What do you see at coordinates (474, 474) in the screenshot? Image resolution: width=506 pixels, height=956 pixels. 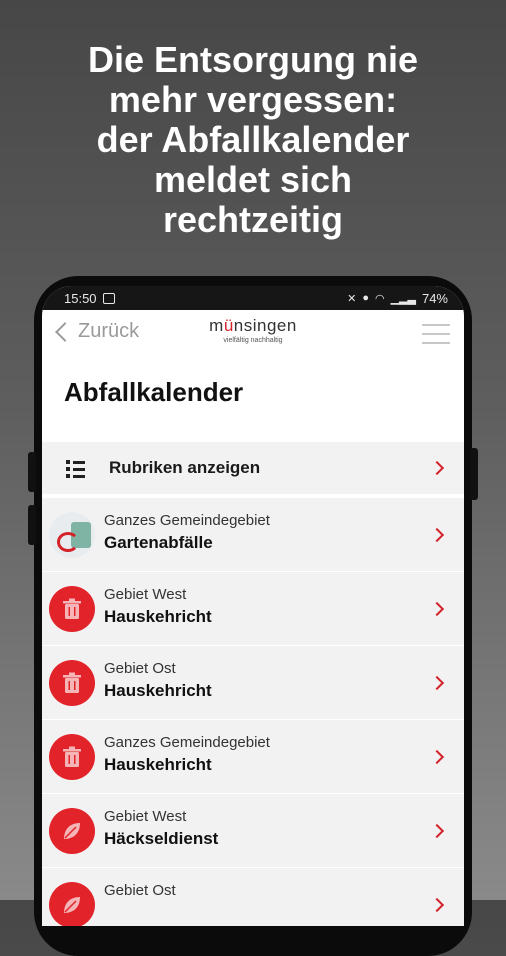 I see `phone-power-button` at bounding box center [474, 474].